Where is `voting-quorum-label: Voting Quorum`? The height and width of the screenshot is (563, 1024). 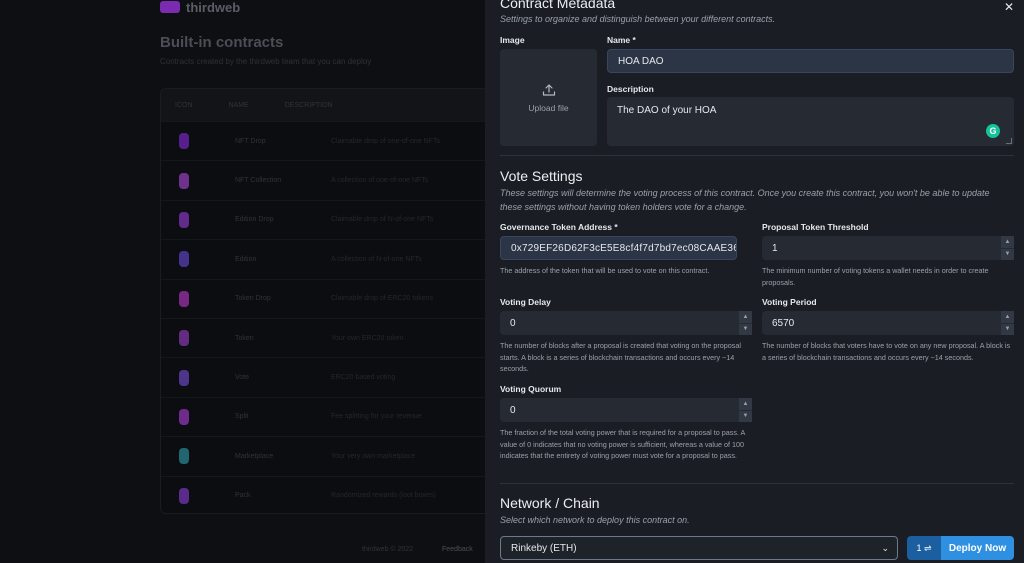 voting-quorum-label: Voting Quorum is located at coordinates (531, 389).